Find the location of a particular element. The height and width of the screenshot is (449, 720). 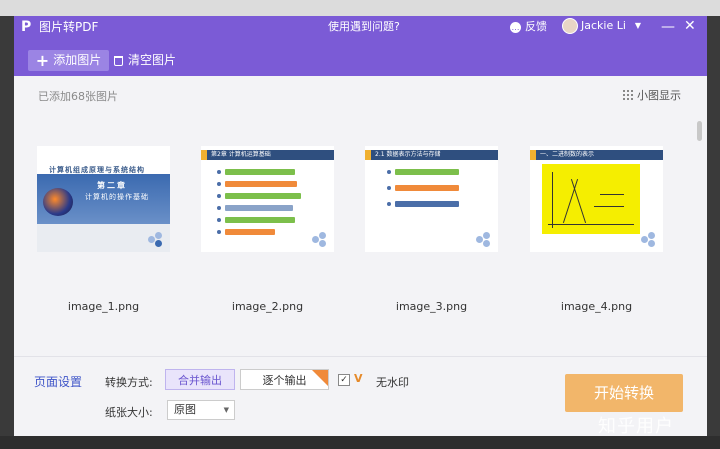

clear-images-label: 清空图片 is located at coordinates (152, 60).